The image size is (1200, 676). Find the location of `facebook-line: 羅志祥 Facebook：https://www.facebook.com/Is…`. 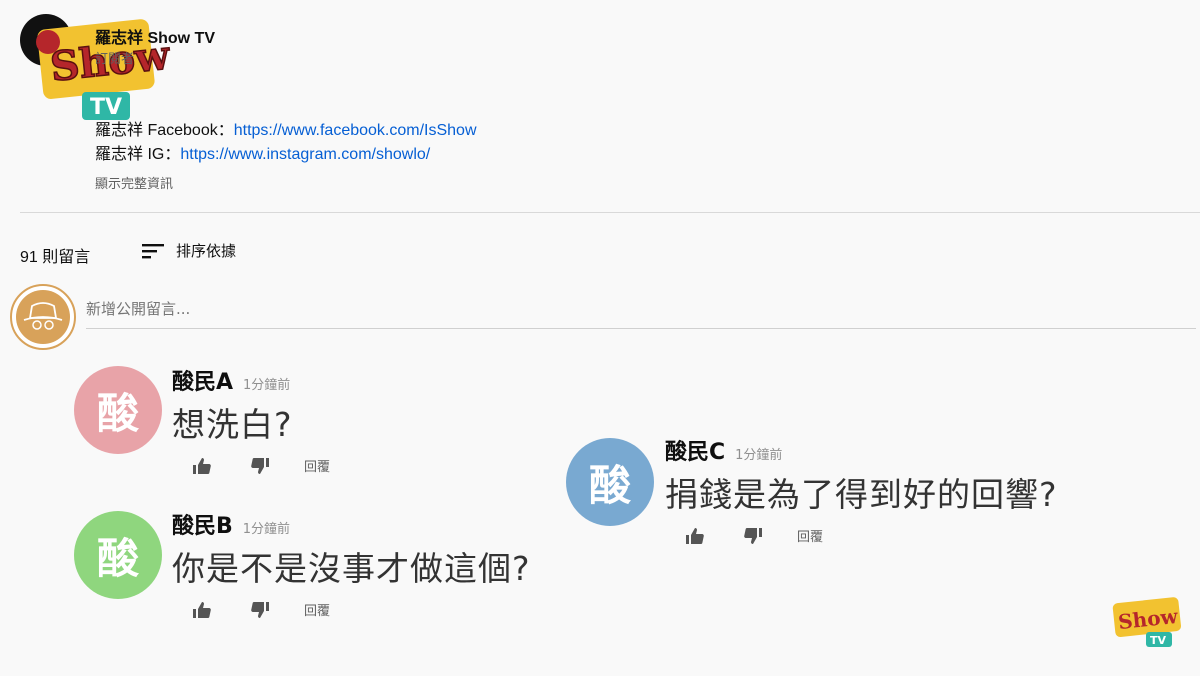

facebook-line: 羅志祥 Facebook：https://www.facebook.com/Is… is located at coordinates (286, 128).